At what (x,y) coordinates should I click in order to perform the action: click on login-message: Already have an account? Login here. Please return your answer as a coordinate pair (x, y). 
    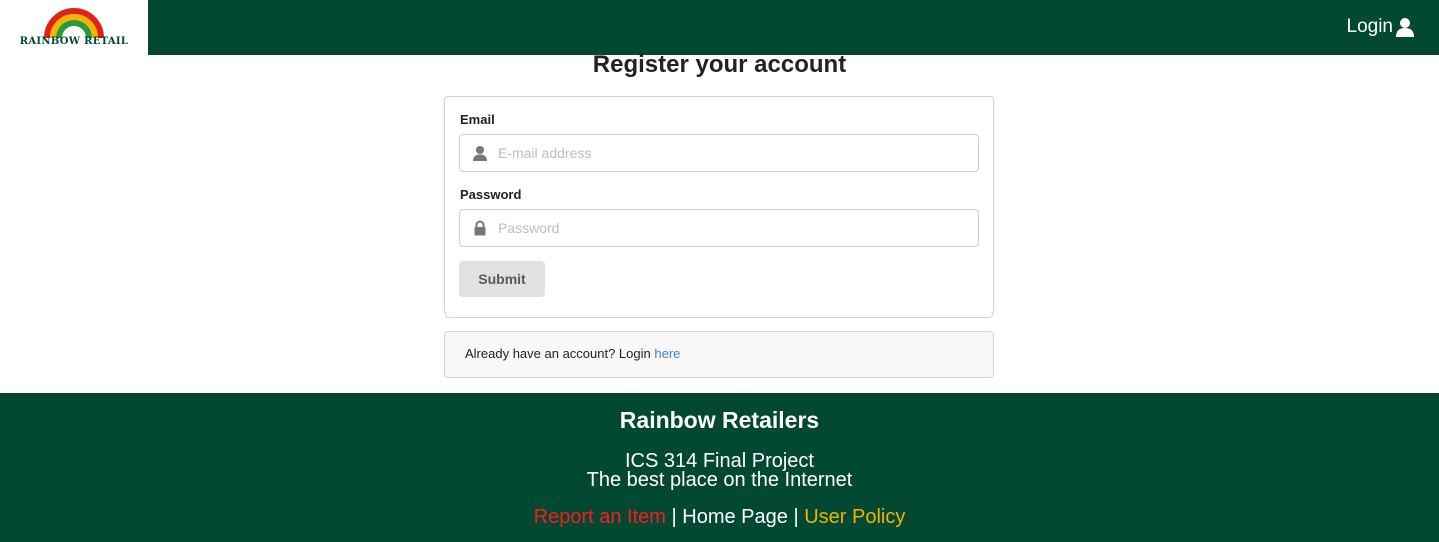
    Looking at the image, I should click on (719, 354).